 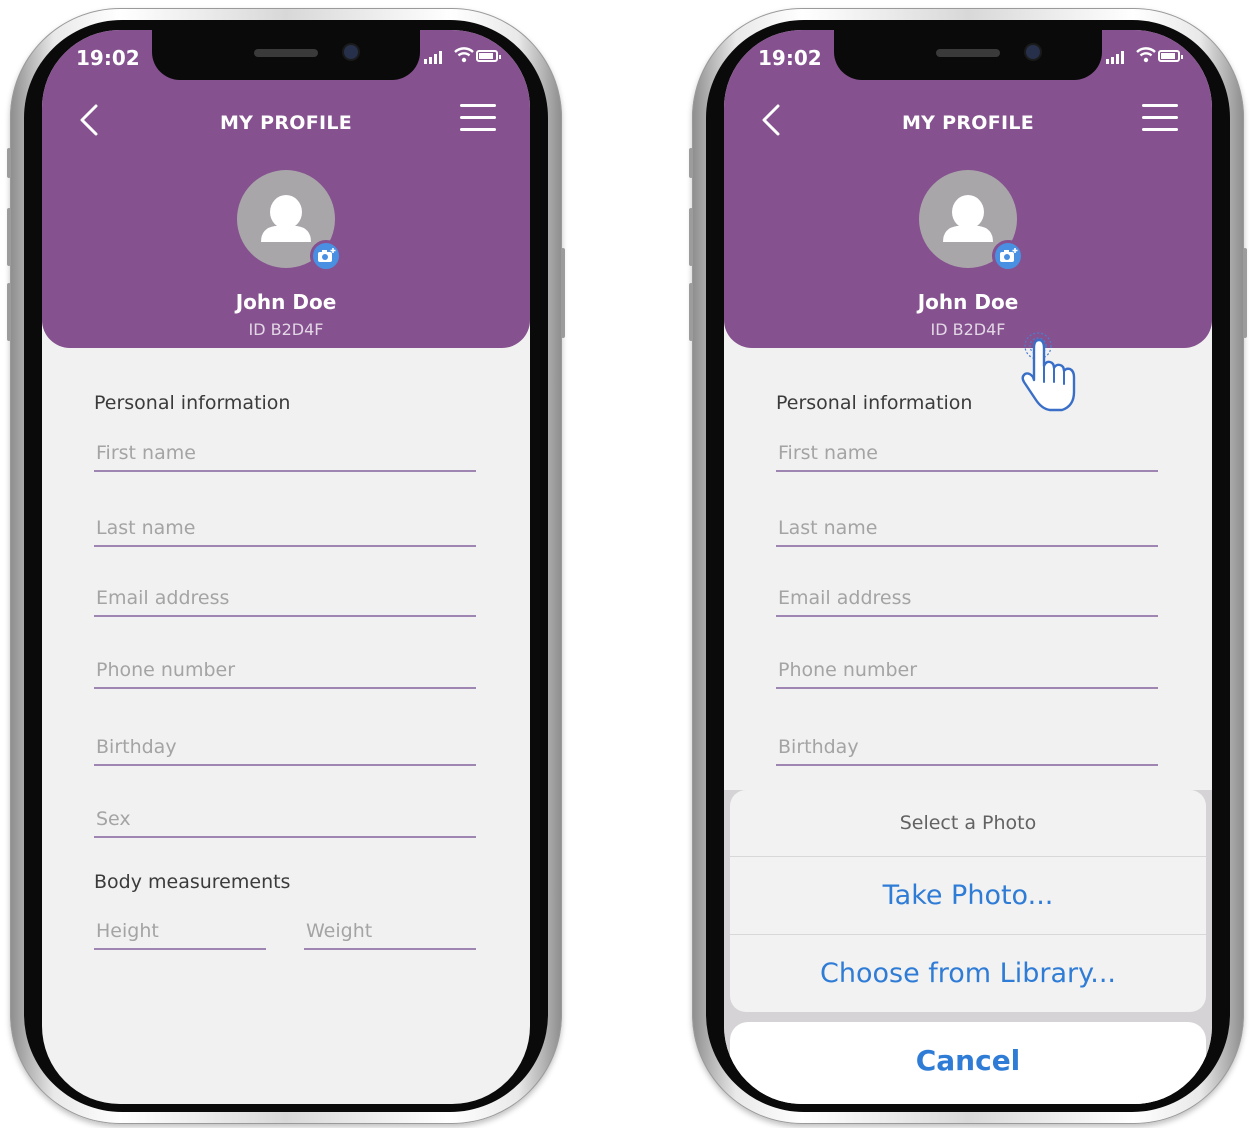 I want to click on height-placeholder: Height, so click(x=127, y=931).